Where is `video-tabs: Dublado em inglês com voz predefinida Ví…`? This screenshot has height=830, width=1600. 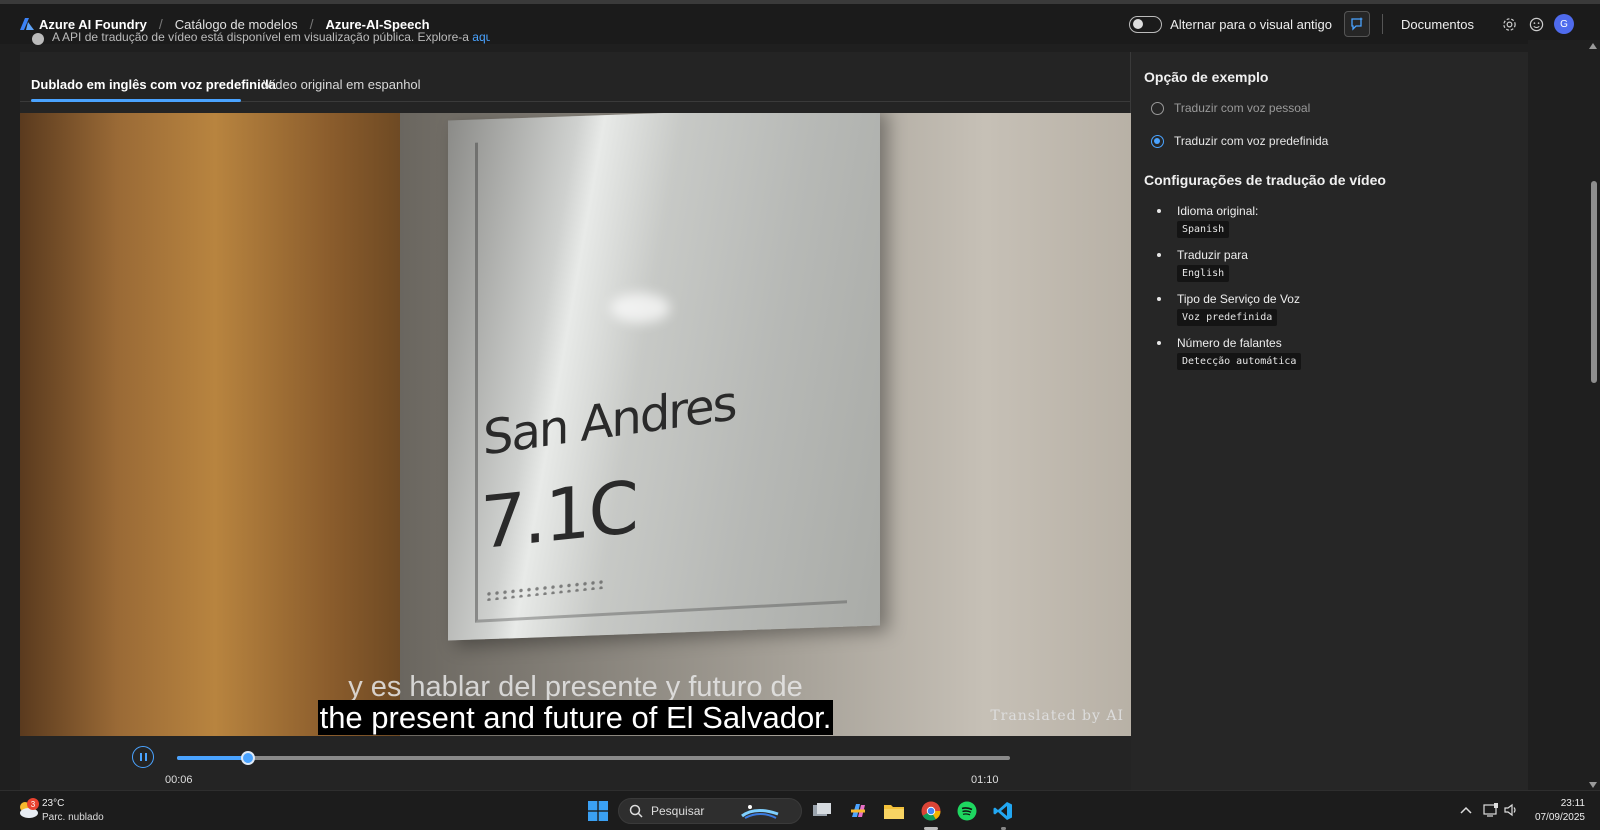 video-tabs: Dublado em inglês com voz predefinida Ví… is located at coordinates (575, 77).